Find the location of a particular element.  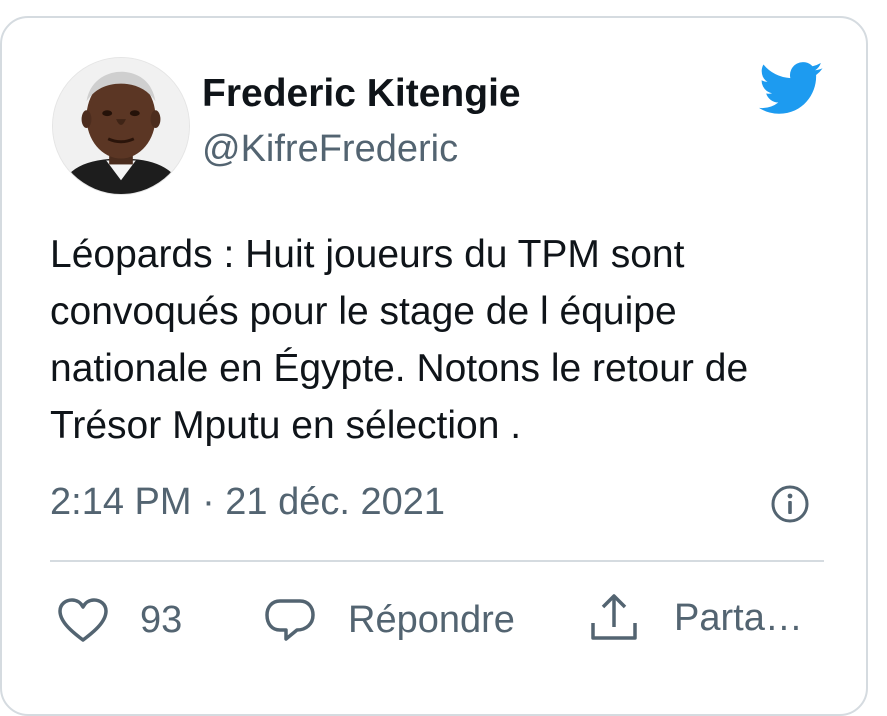

reply-button: Répondre is located at coordinates (389, 620).